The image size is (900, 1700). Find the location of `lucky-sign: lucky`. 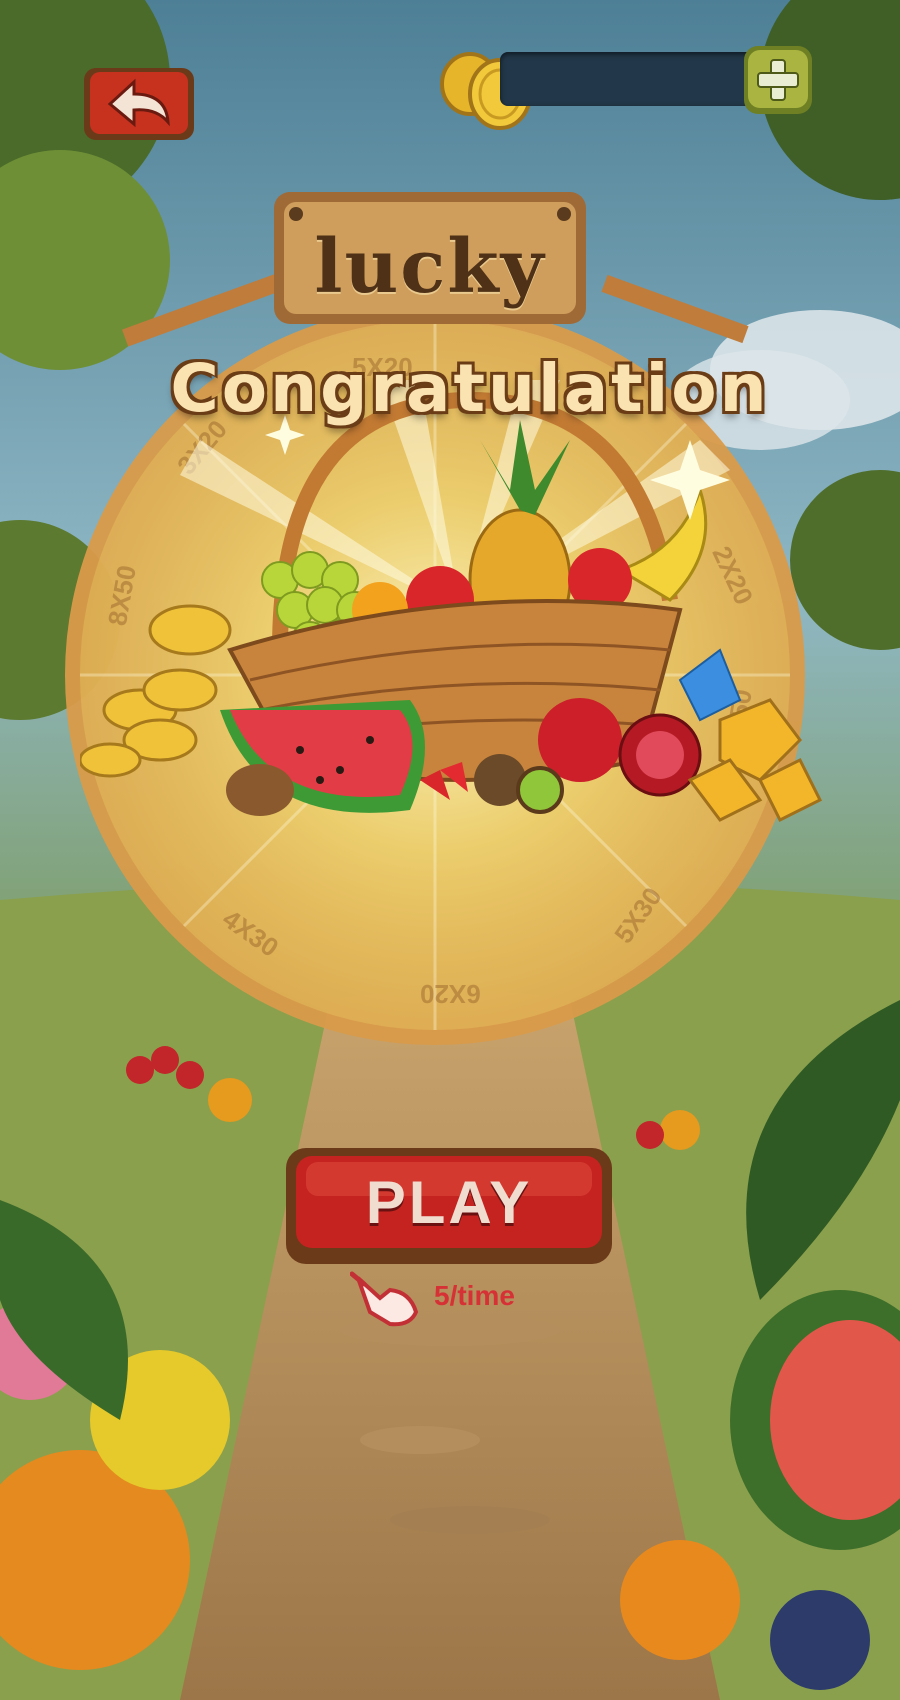

lucky-sign: lucky is located at coordinates (430, 258).